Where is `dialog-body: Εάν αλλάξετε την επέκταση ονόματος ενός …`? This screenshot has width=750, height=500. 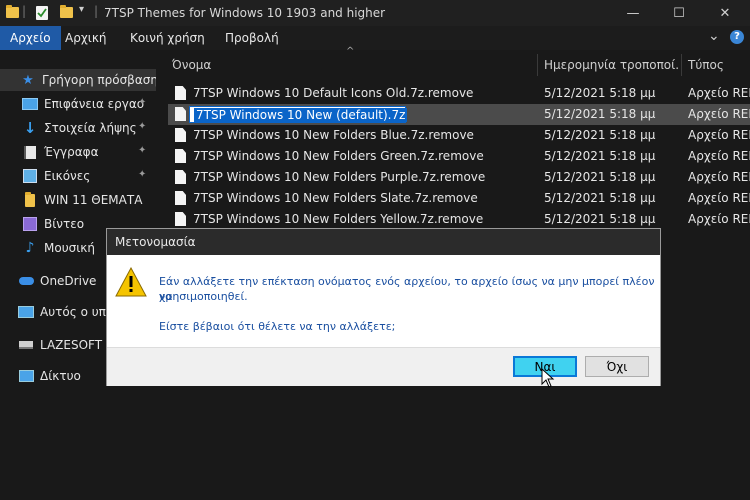
dialog-body: Εάν αλλάξετε την επέκταση ονόματος ενός … is located at coordinates (383, 301).